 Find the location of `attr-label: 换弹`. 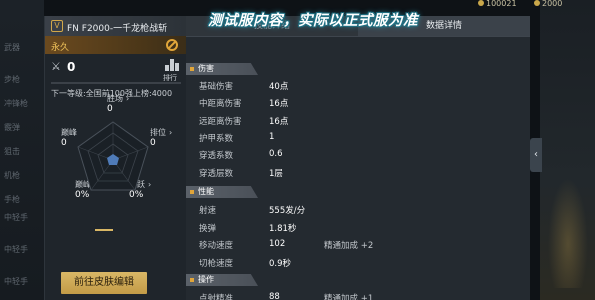

attr-label: 换弹 is located at coordinates (208, 229).